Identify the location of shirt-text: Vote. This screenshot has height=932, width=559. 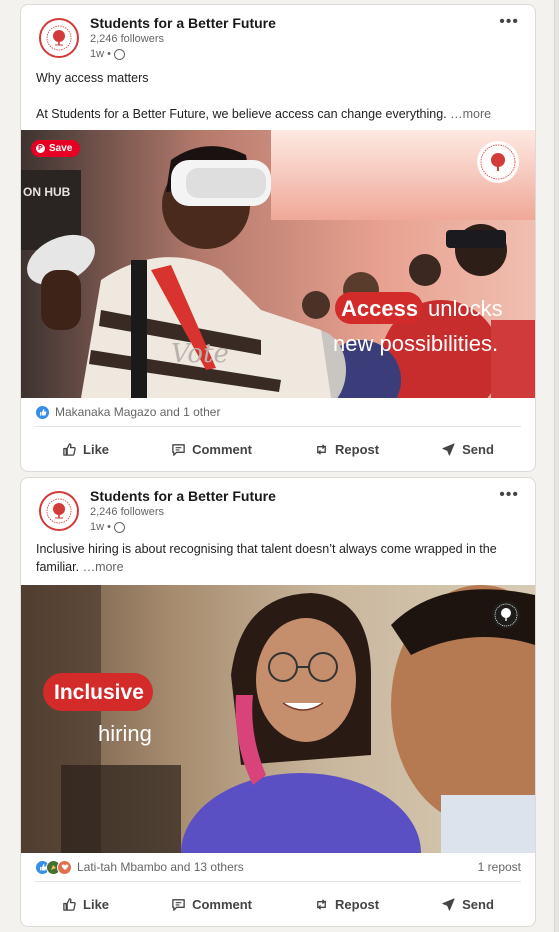
(200, 354).